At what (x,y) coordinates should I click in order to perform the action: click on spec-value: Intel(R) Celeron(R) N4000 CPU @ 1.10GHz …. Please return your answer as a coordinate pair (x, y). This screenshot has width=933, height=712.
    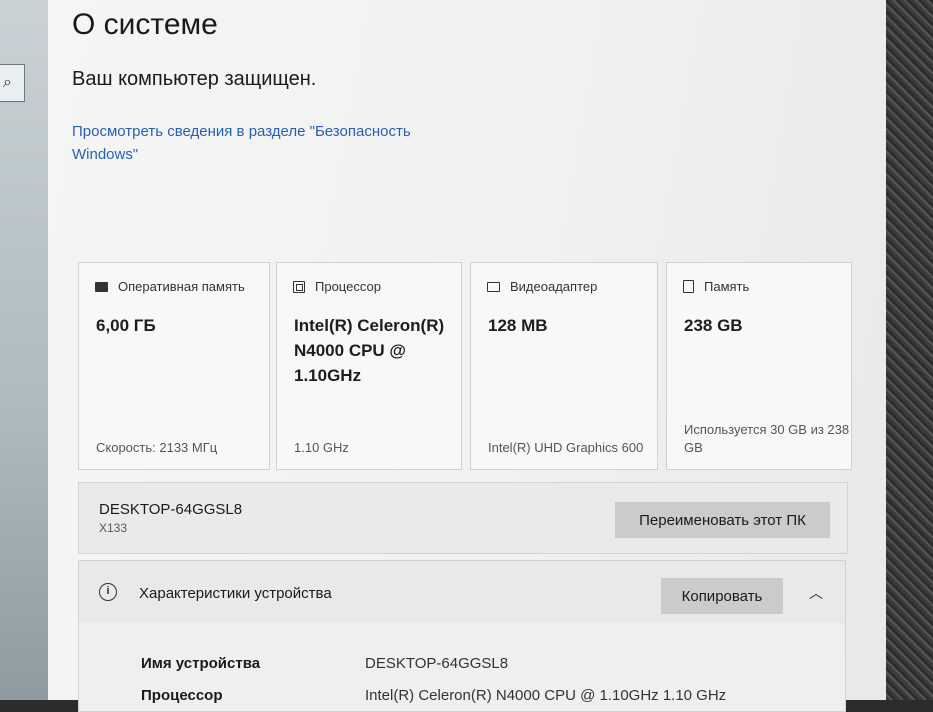
    Looking at the image, I should click on (546, 695).